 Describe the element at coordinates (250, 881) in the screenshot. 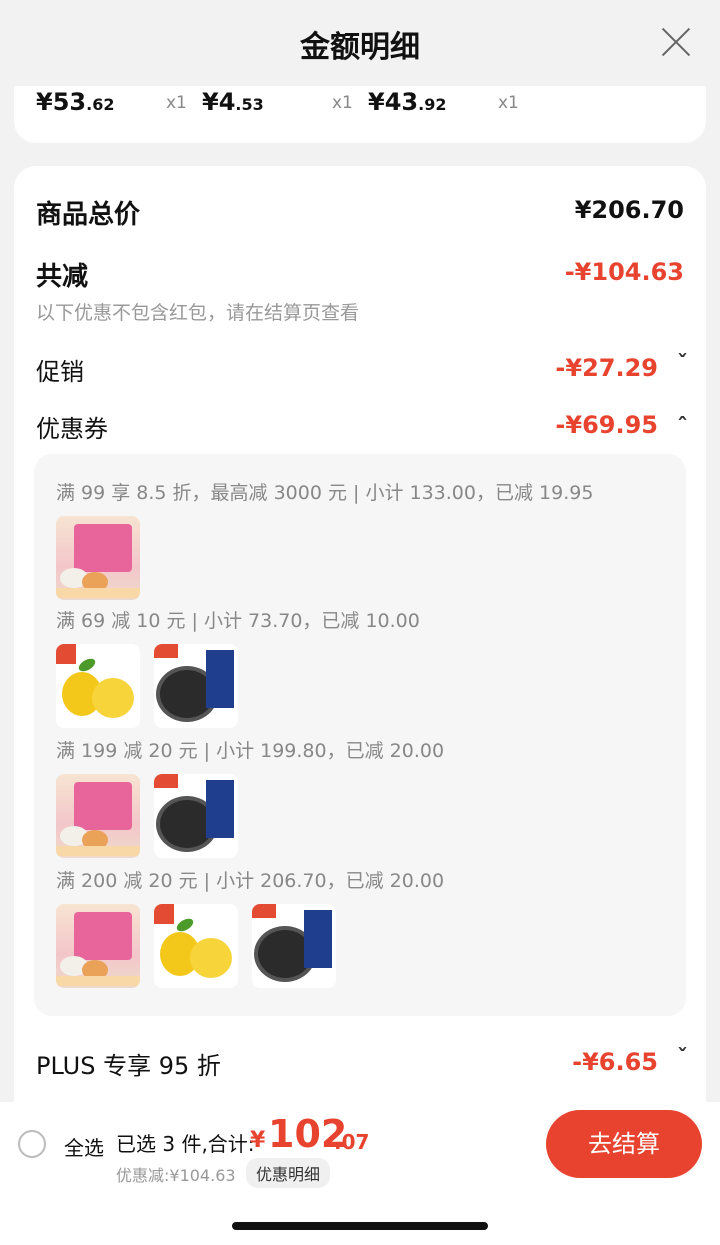

I see `coupon-rule: 满 200 减 20 元 | 小计 206.70，已减 20.00` at that location.